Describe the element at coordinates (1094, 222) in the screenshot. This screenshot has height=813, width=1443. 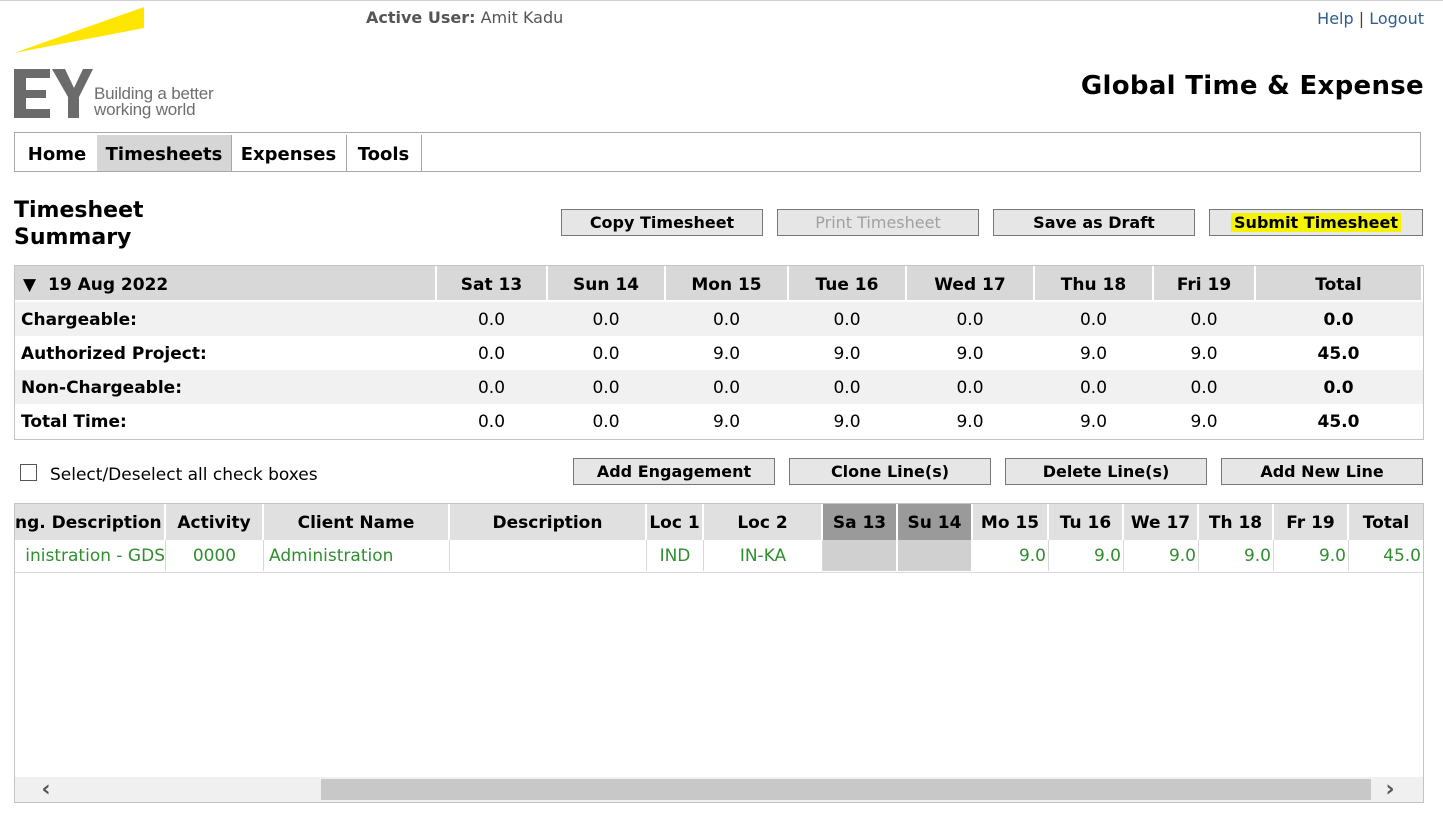
I see `save-draft-button: Save as Draft` at that location.